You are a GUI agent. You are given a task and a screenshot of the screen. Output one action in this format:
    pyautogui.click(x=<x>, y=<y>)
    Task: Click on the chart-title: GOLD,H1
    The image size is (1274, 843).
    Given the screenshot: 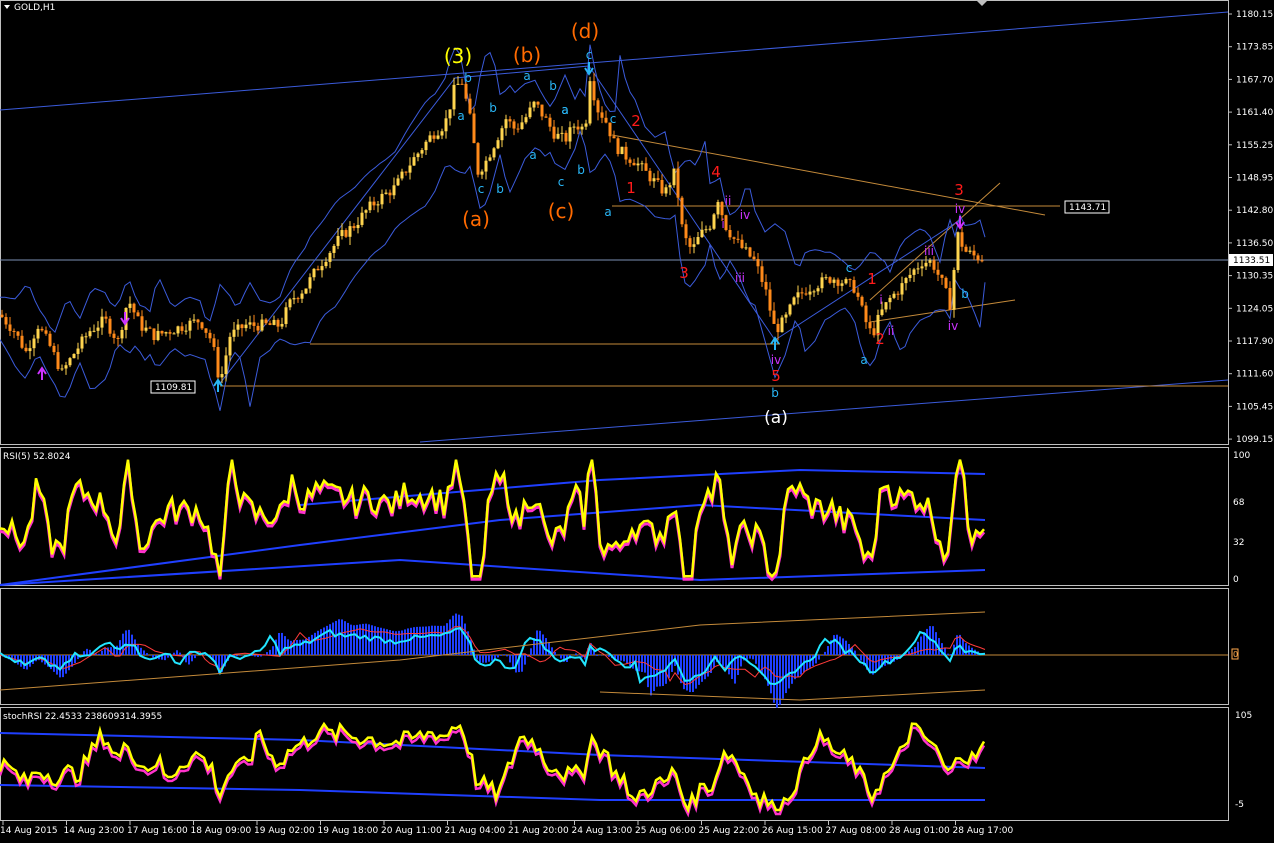 What is the action you would take?
    pyautogui.click(x=34, y=8)
    